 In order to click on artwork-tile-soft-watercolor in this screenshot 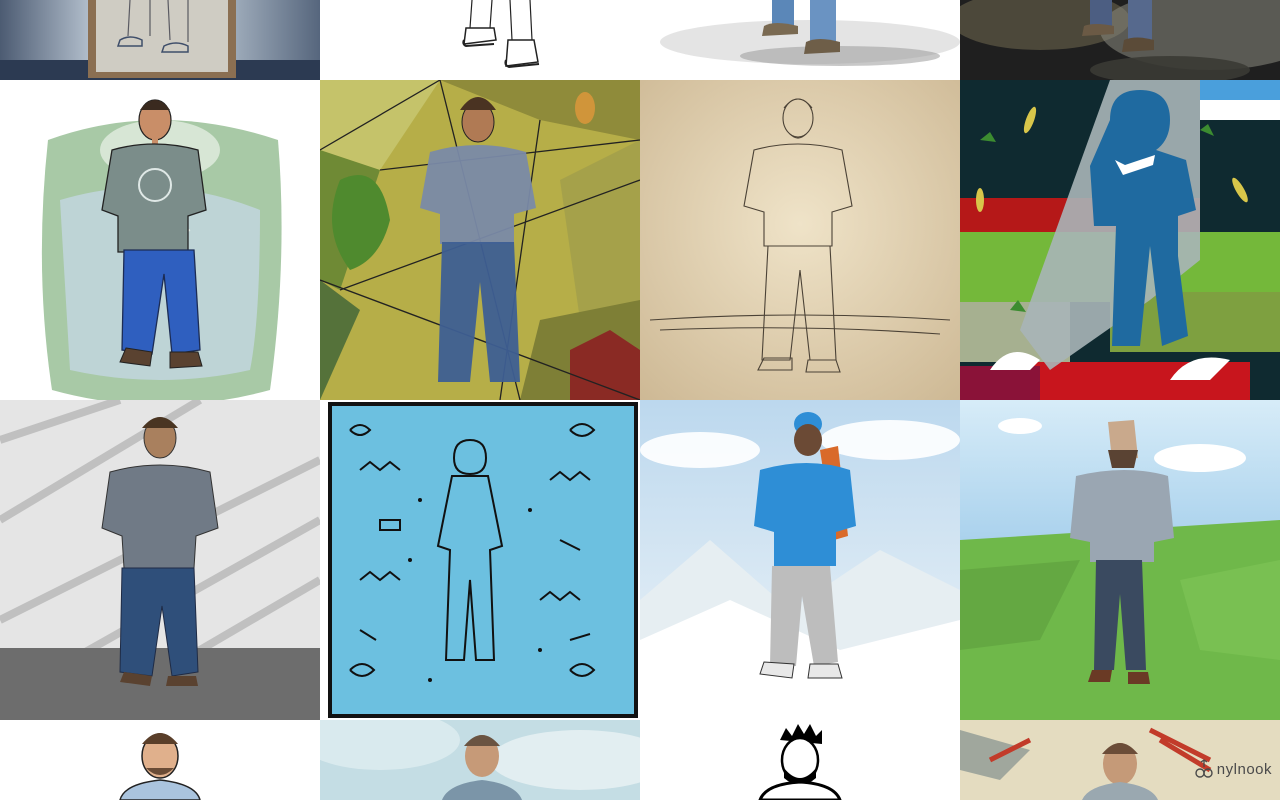, I will do `click(480, 760)`.